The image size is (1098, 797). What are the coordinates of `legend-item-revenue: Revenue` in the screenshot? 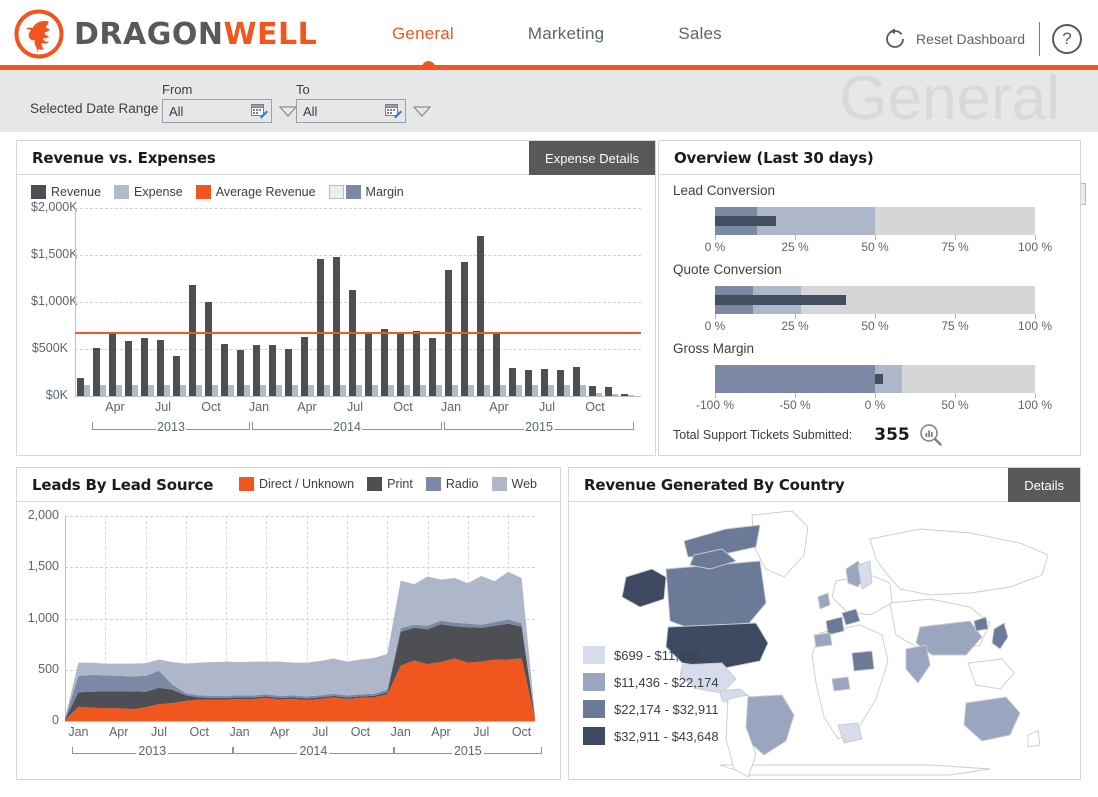 It's located at (66, 192).